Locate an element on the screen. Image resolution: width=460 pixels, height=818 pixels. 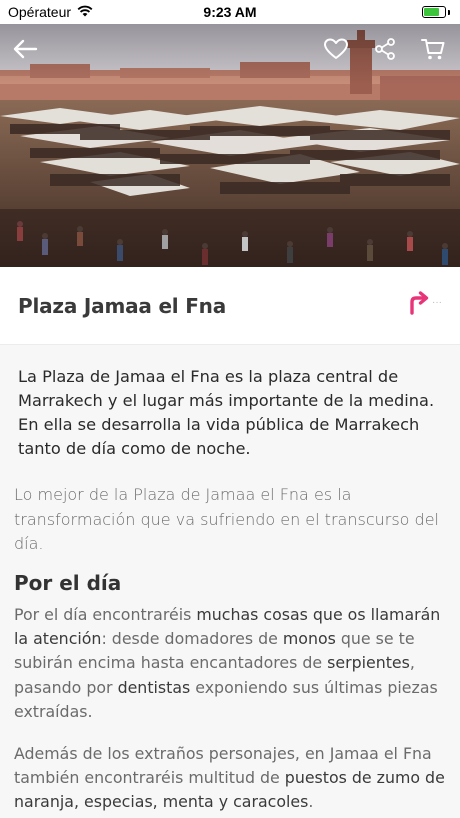
status-left: Opérateur is located at coordinates (50, 12).